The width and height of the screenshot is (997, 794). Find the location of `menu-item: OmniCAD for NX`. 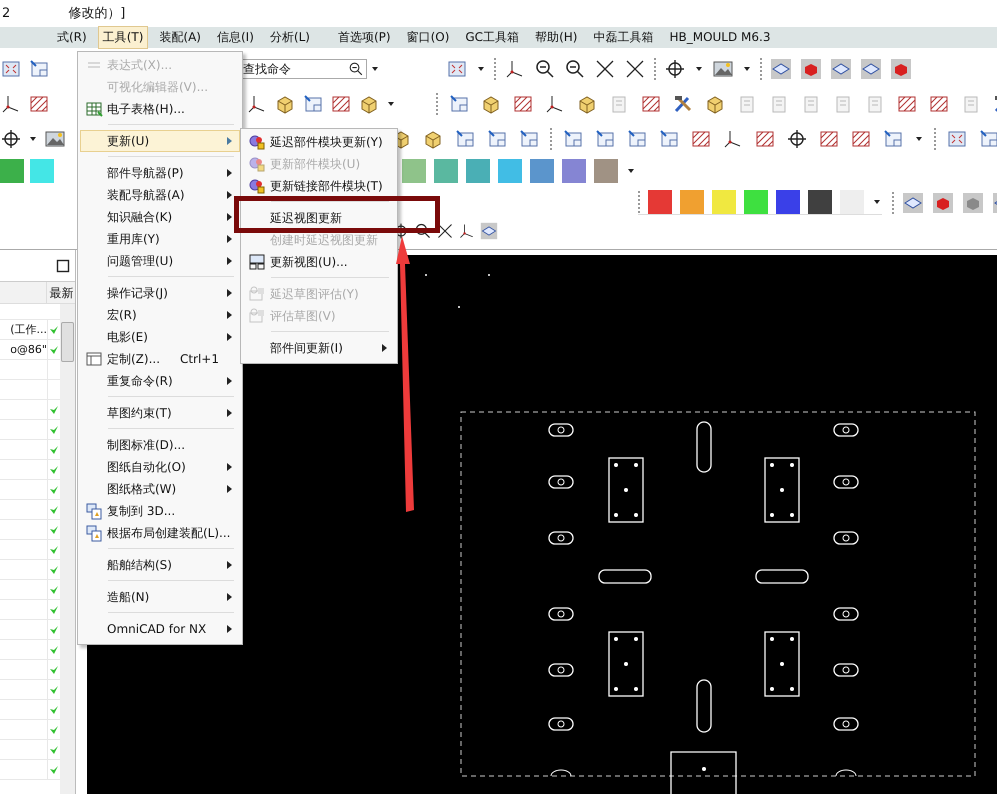

menu-item: OmniCAD for NX is located at coordinates (160, 629).